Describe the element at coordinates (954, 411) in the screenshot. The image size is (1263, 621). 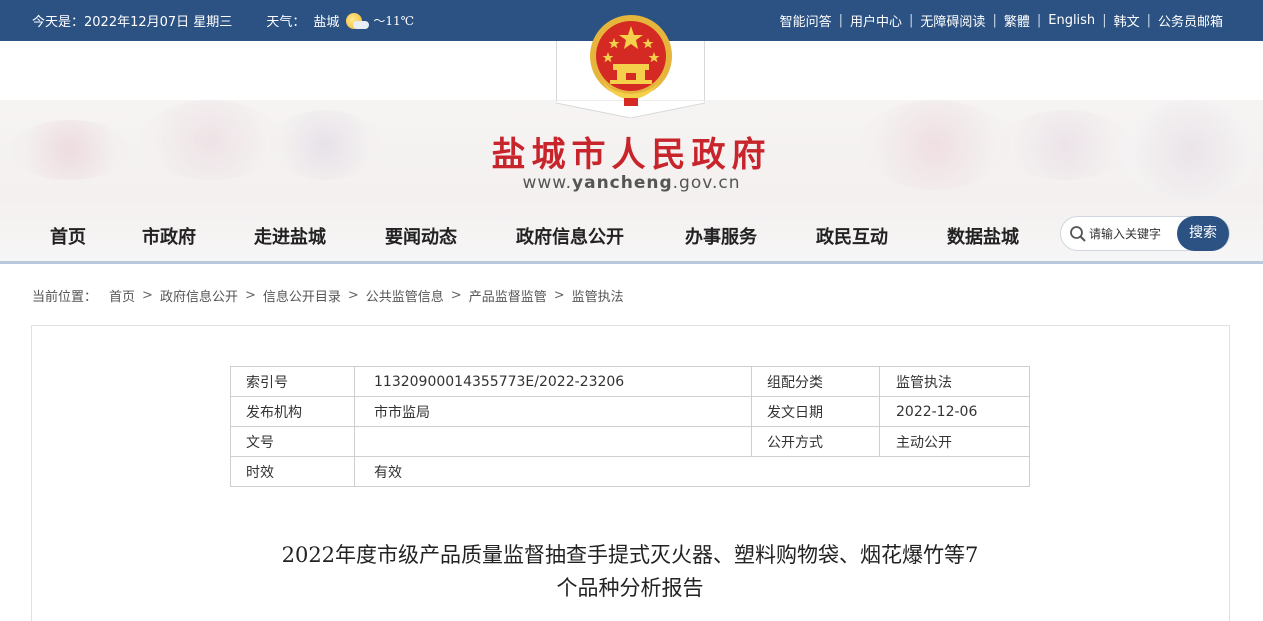
I see `meta-value-issue-date: 2022-12-06` at that location.